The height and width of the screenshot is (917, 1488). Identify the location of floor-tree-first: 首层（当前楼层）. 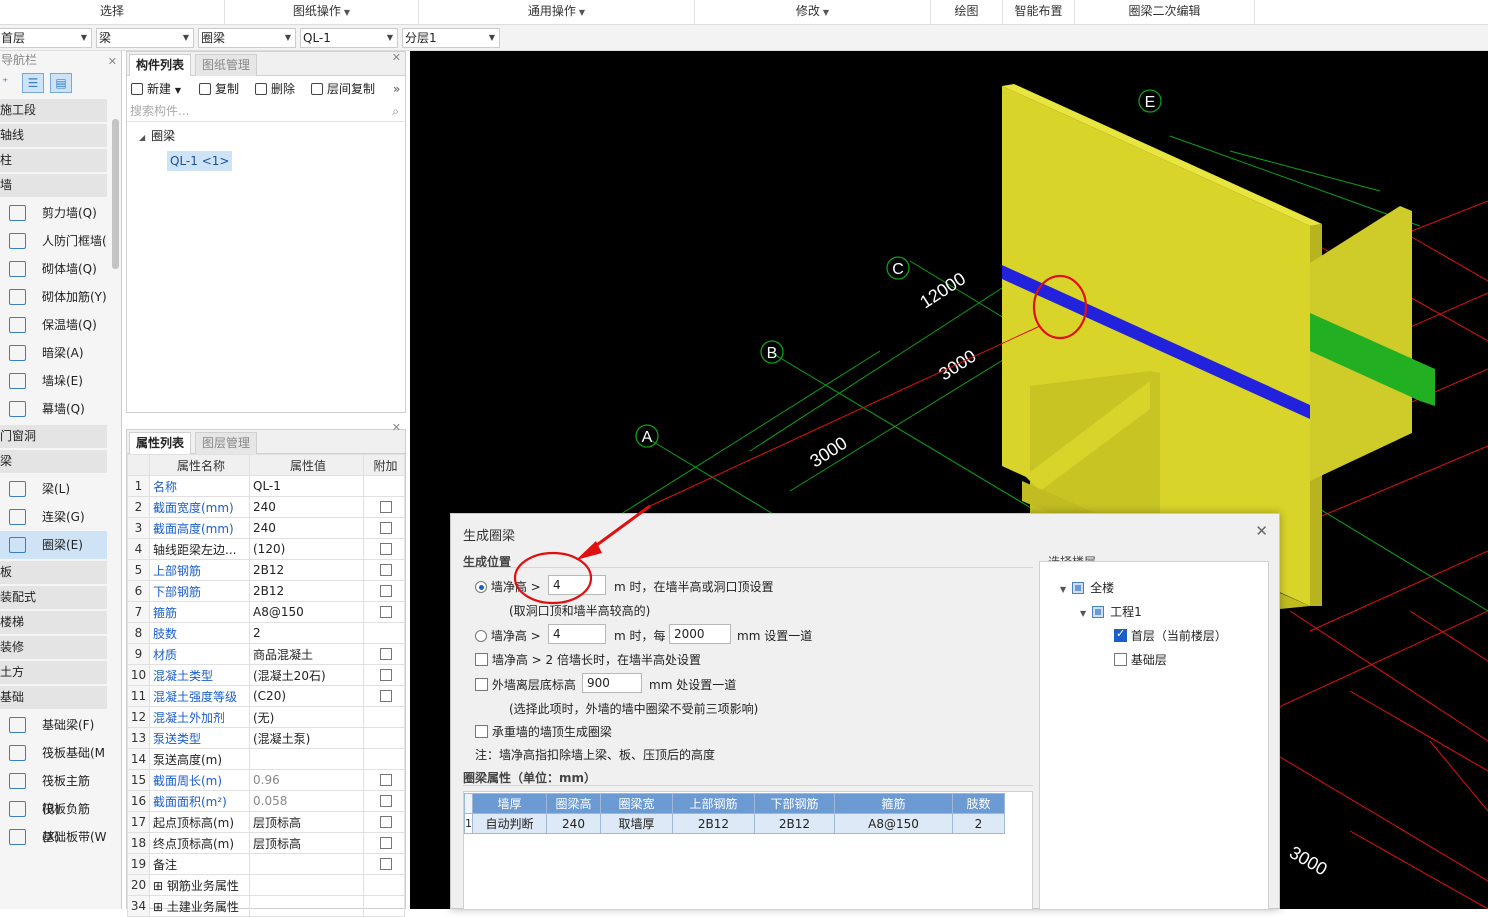
(1170, 635).